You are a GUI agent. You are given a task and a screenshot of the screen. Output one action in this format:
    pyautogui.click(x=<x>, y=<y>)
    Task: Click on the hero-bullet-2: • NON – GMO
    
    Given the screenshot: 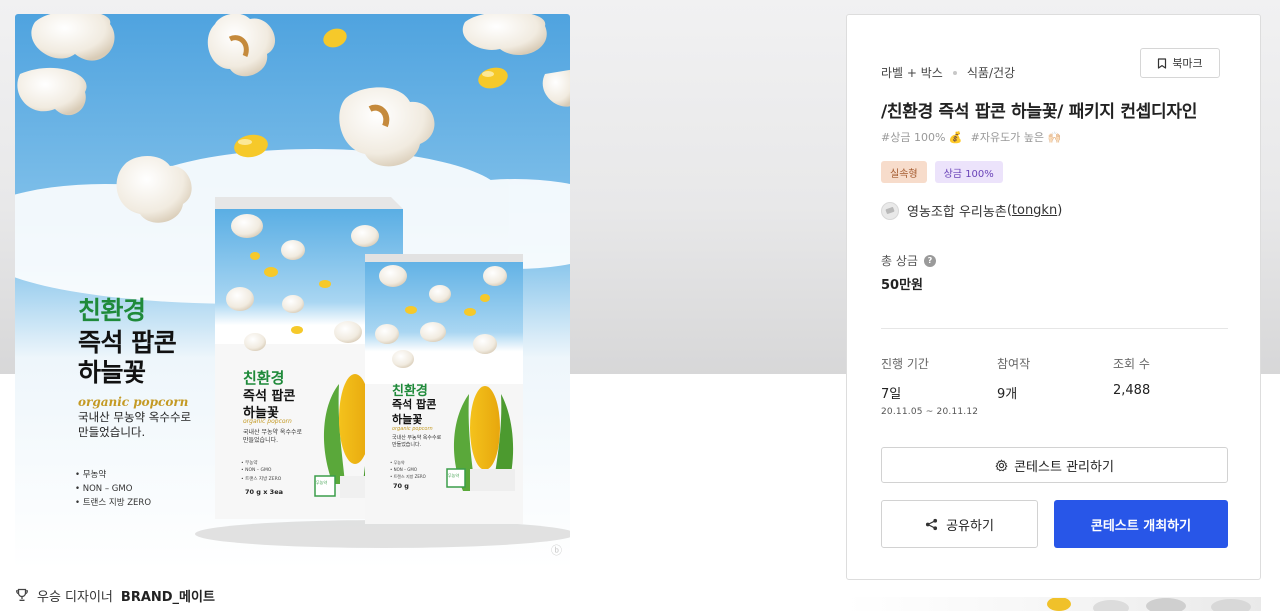 What is the action you would take?
    pyautogui.click(x=104, y=489)
    